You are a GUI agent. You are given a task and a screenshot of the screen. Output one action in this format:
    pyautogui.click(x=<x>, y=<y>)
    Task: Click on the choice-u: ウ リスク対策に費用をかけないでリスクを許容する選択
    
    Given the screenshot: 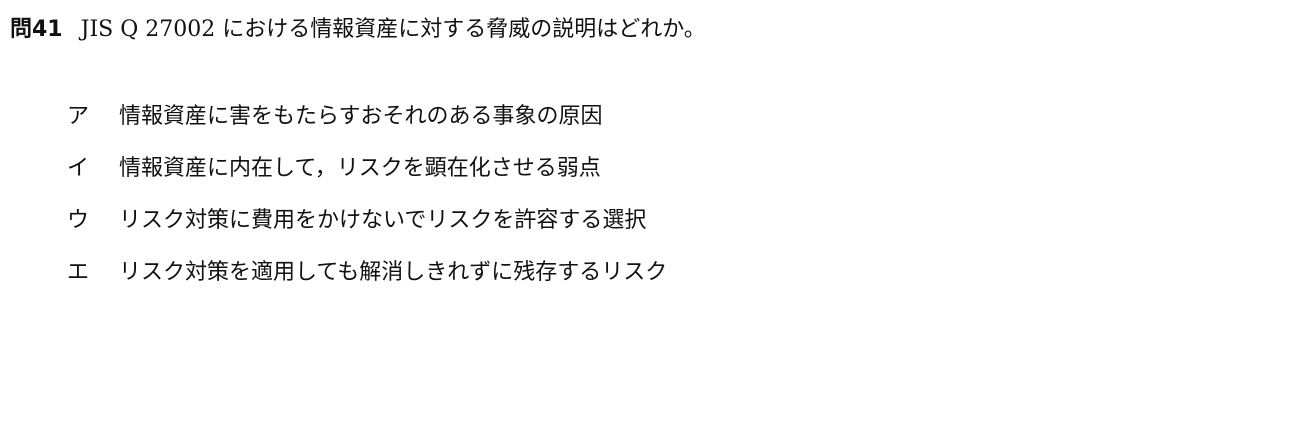 What is the action you would take?
    pyautogui.click(x=367, y=221)
    